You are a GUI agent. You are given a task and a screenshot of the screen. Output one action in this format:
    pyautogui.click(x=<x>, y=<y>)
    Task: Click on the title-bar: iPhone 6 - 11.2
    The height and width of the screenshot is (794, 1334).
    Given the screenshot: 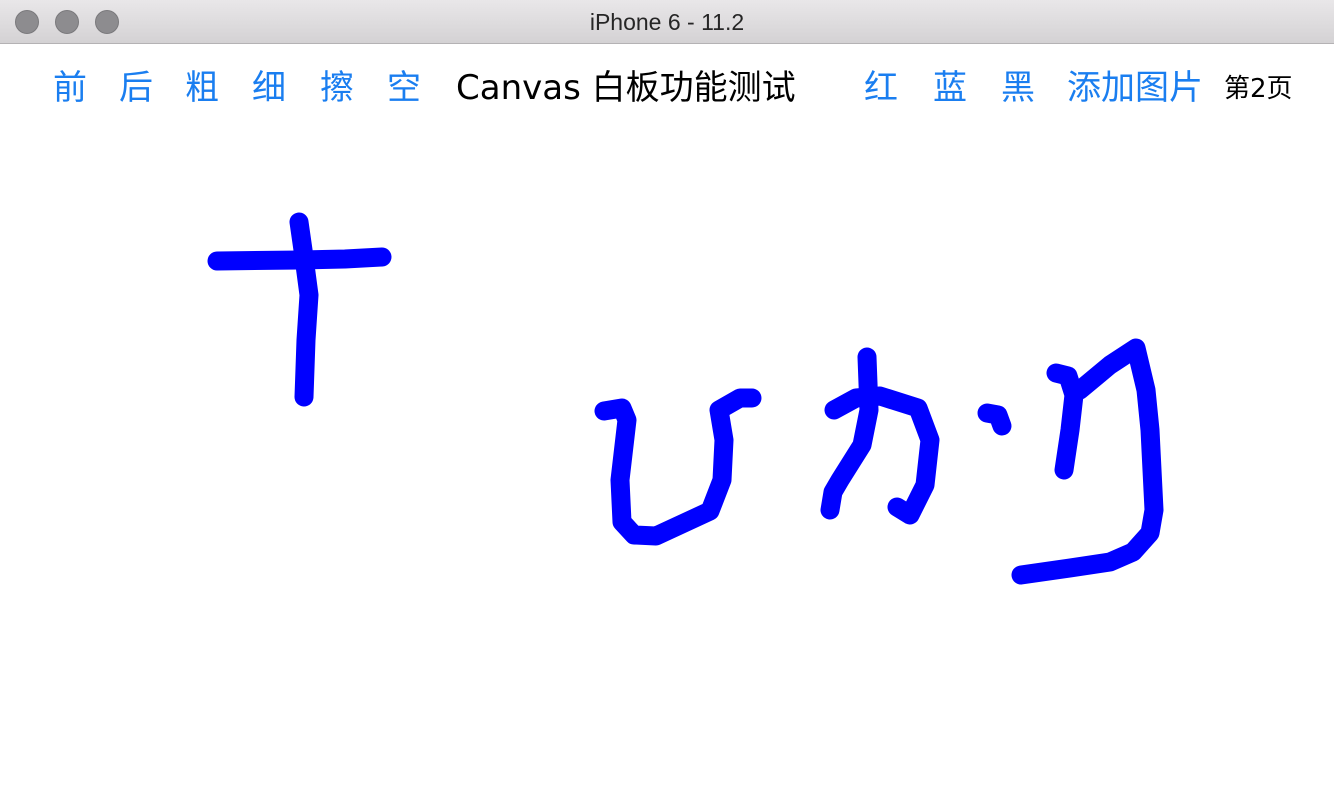 What is the action you would take?
    pyautogui.click(x=667, y=22)
    